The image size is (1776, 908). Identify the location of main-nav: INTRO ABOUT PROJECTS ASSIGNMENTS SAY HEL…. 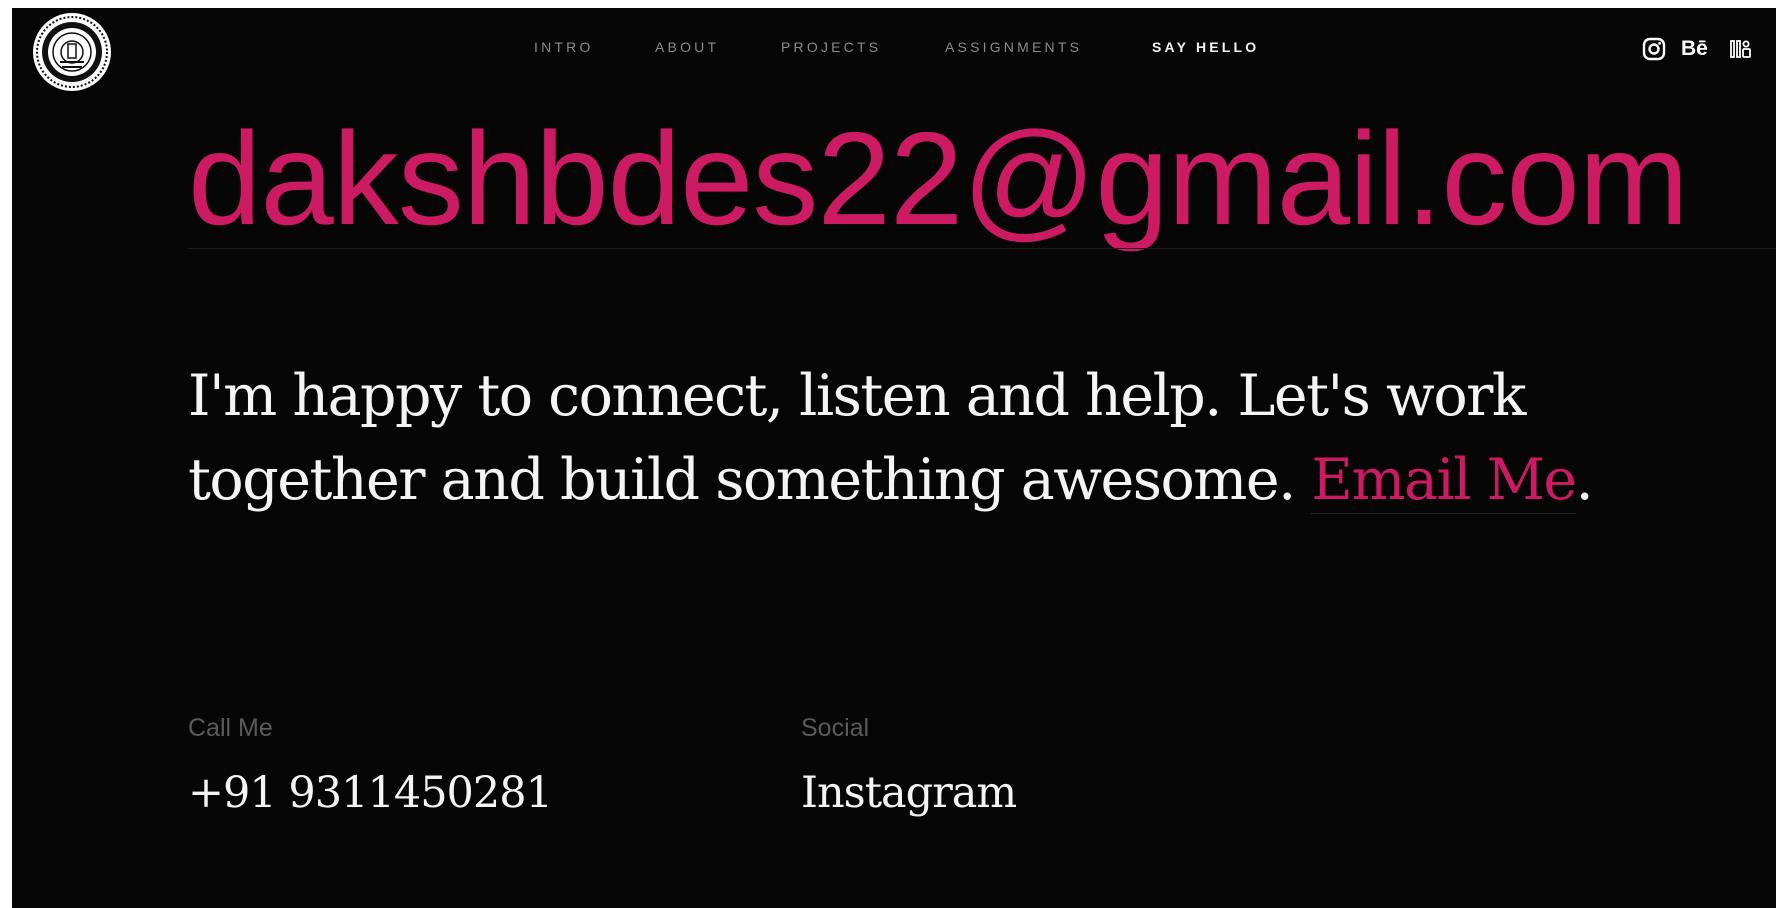
(894, 49).